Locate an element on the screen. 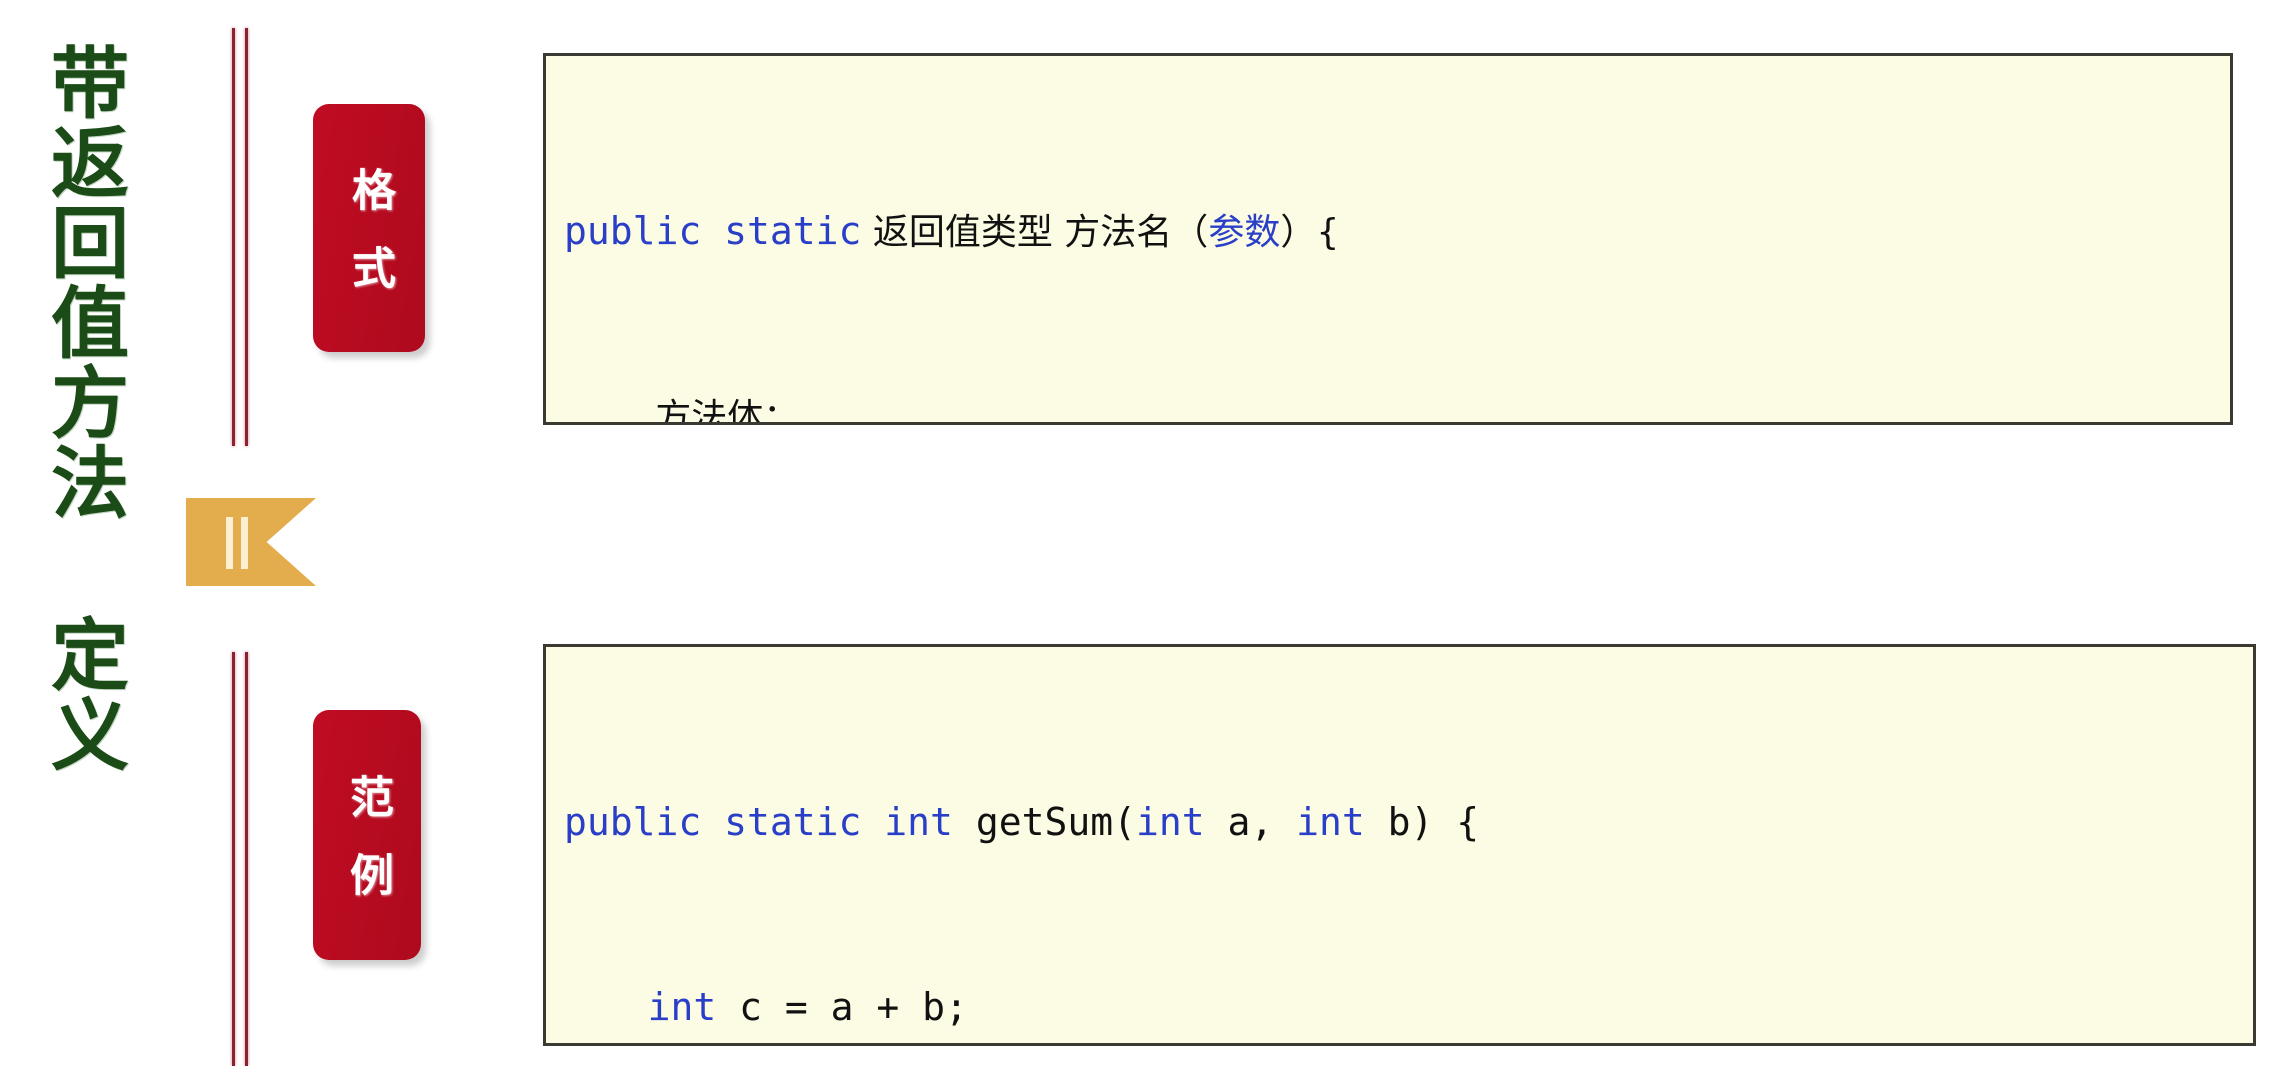 Image resolution: width=2270 pixels, height=1066 pixels. assignment-expression: c = a + b; is located at coordinates (842, 1006).